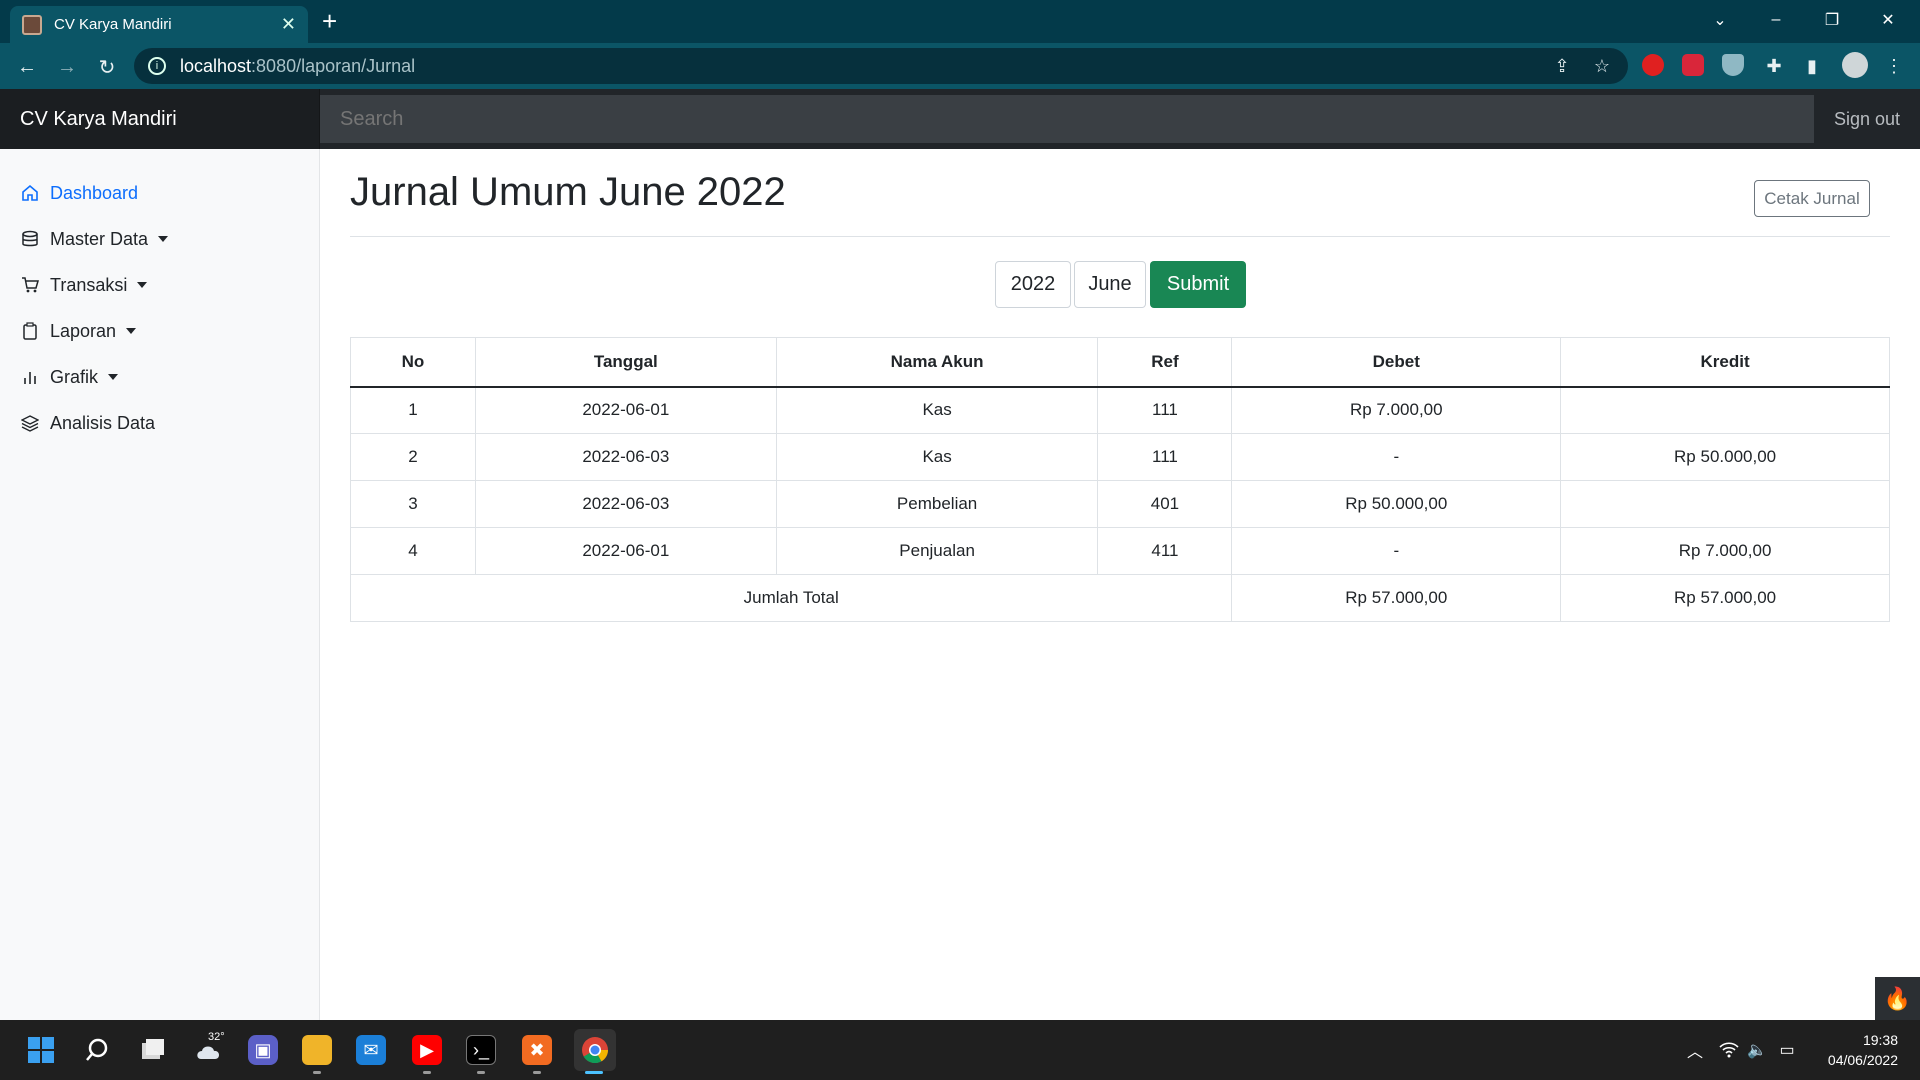 The width and height of the screenshot is (1920, 1080). I want to click on table-row: 1 2022-06-01 Kas 111 Rp 7.000,00, so click(1120, 410).